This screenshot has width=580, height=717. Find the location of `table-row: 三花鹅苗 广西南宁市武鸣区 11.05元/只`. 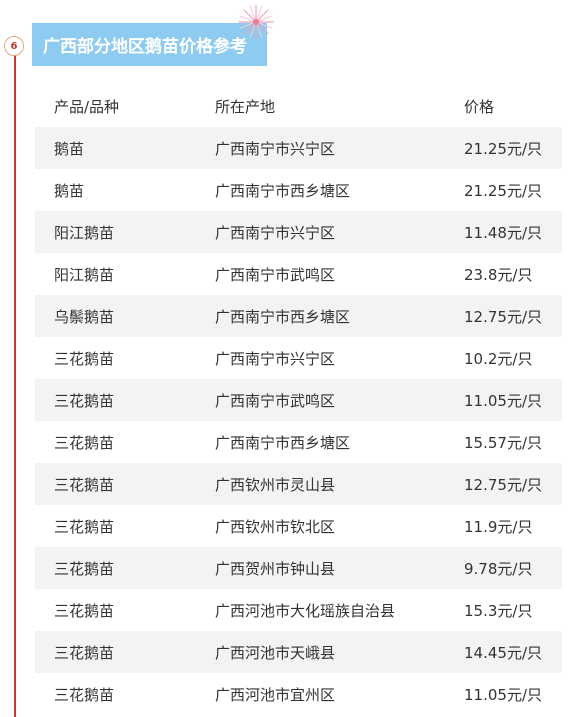

table-row: 三花鹅苗 广西南宁市武鸣区 11.05元/只 is located at coordinates (298, 400).